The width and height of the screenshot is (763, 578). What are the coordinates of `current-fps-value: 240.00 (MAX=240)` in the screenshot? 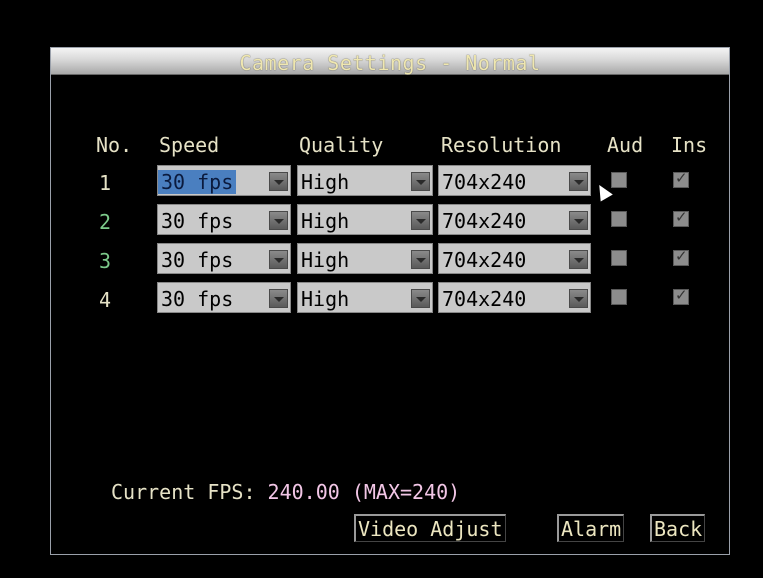 It's located at (364, 492).